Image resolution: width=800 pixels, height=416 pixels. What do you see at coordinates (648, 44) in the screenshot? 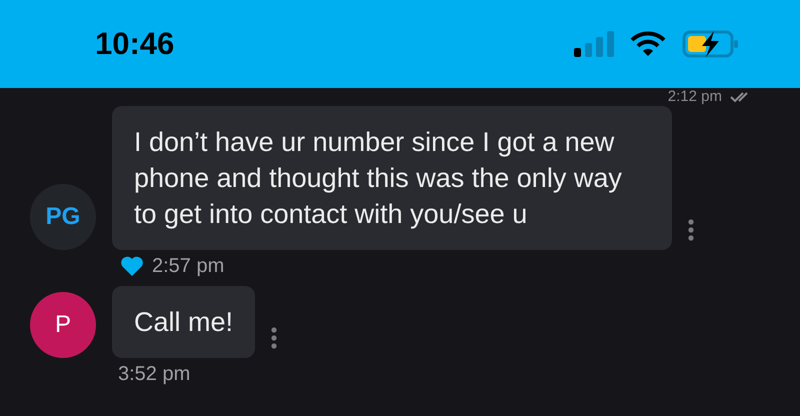
I see `wifi-icon` at bounding box center [648, 44].